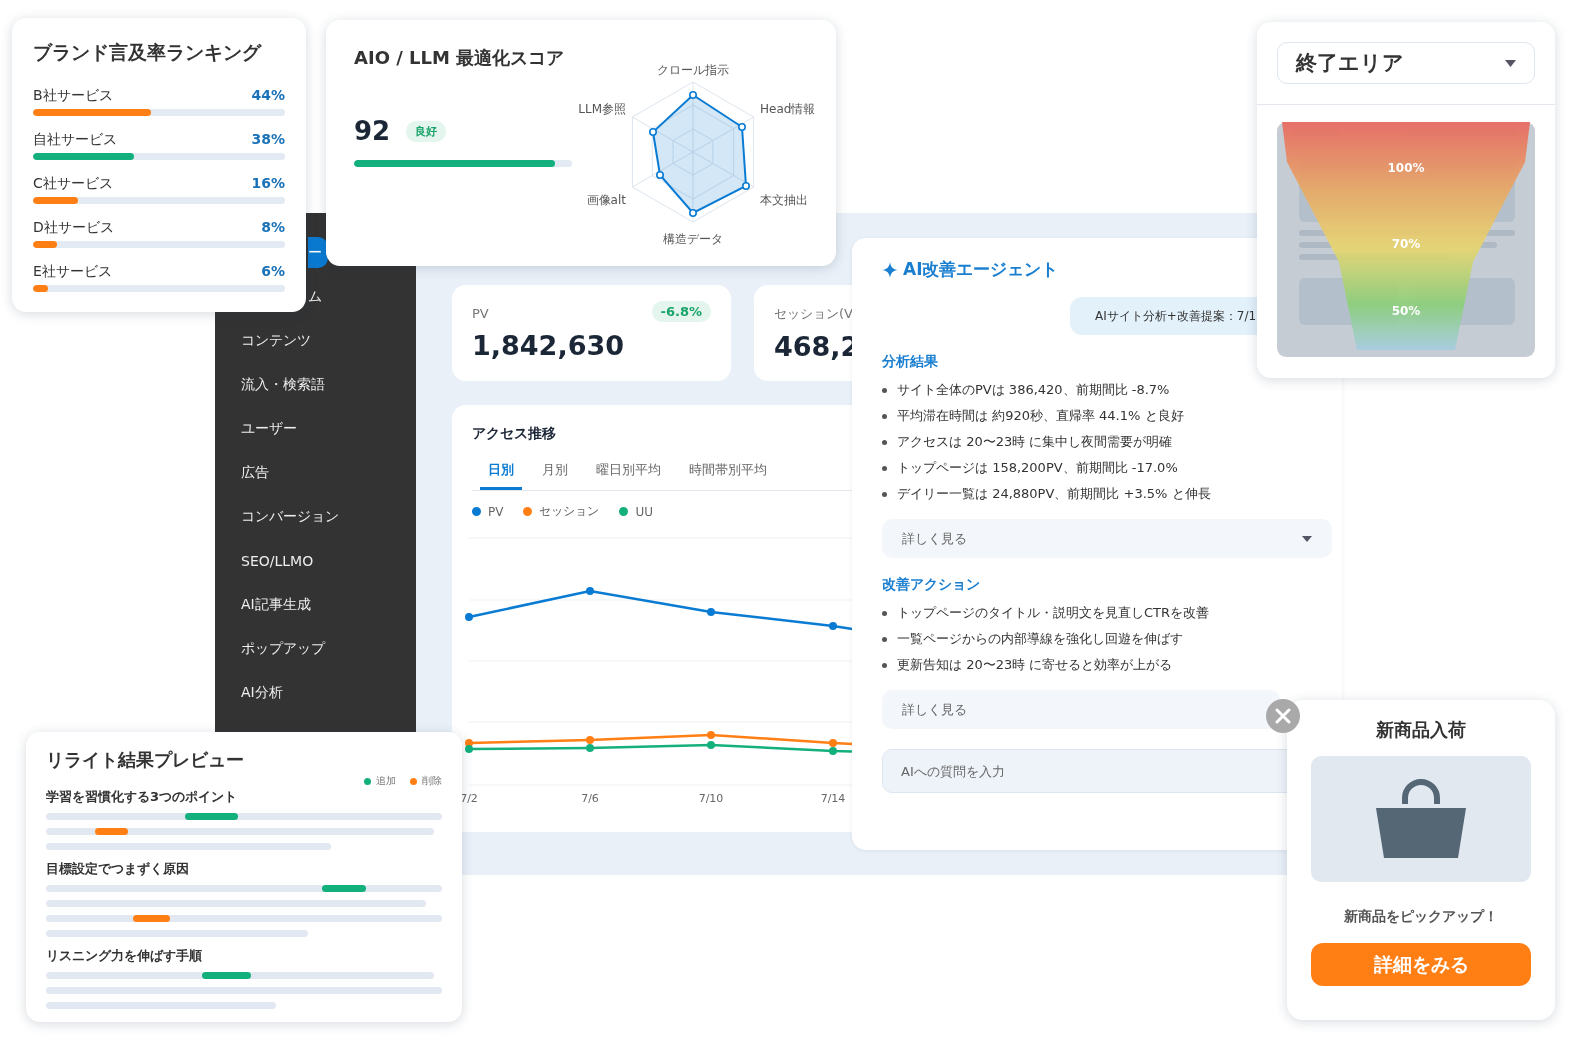 This screenshot has width=1575, height=1044. What do you see at coordinates (480, 313) in the screenshot?
I see `kpi-label: PV` at bounding box center [480, 313].